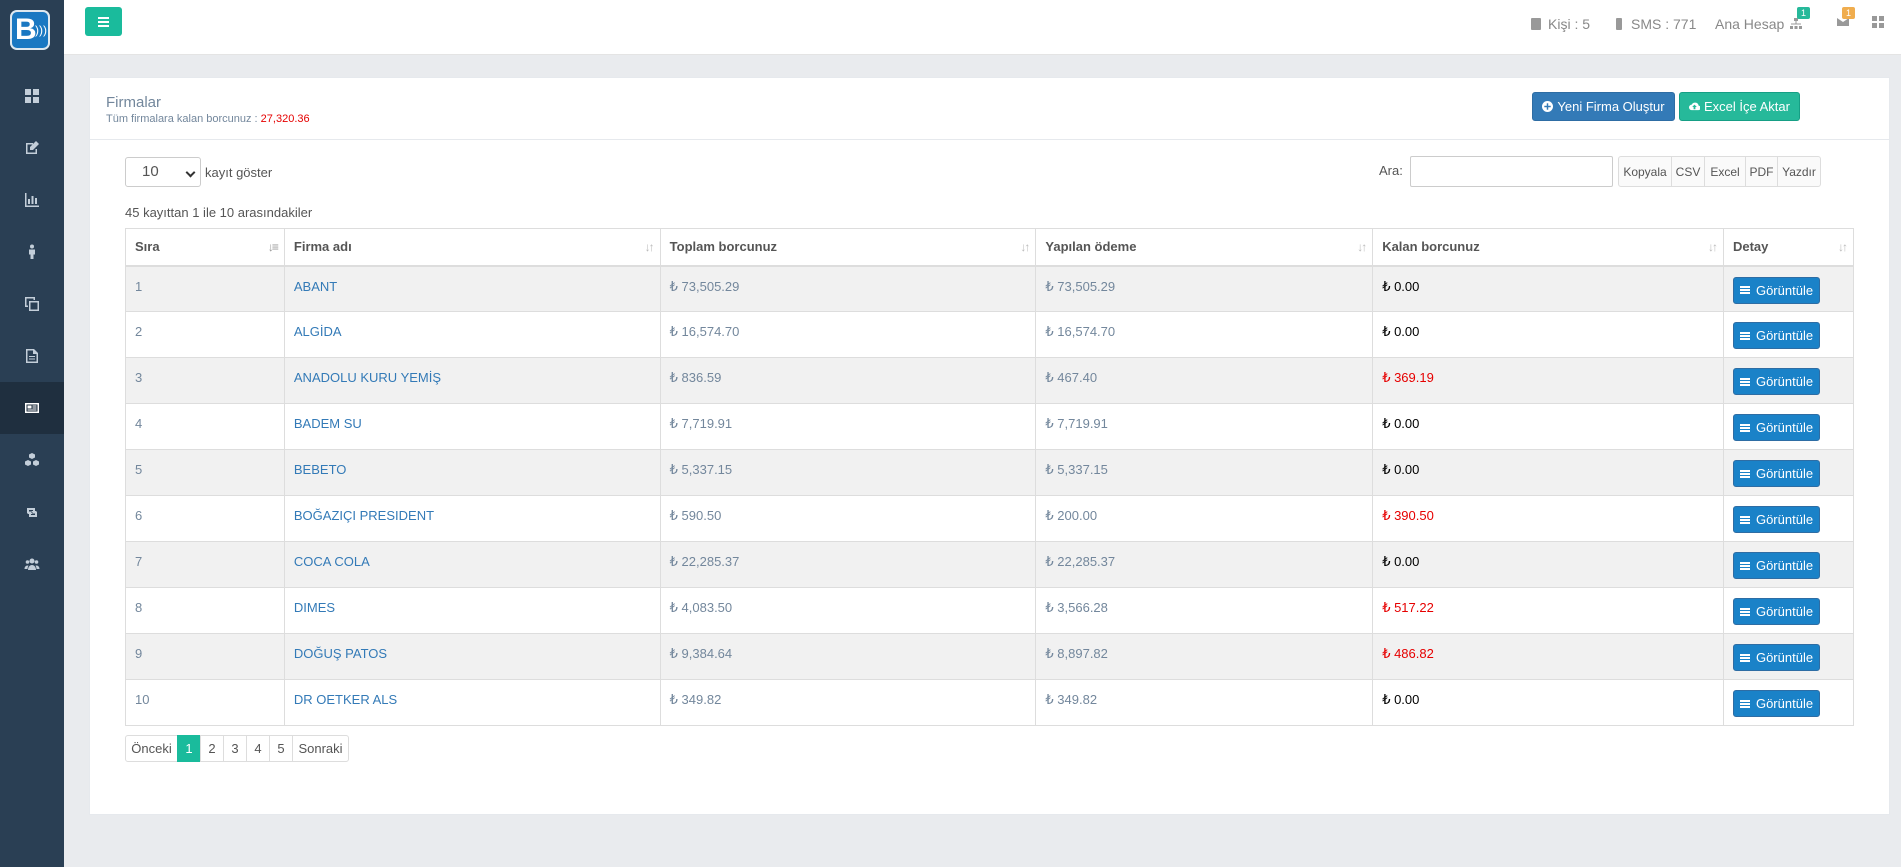 This screenshot has width=1901, height=867. Describe the element at coordinates (1511, 171) in the screenshot. I see `search-input` at that location.